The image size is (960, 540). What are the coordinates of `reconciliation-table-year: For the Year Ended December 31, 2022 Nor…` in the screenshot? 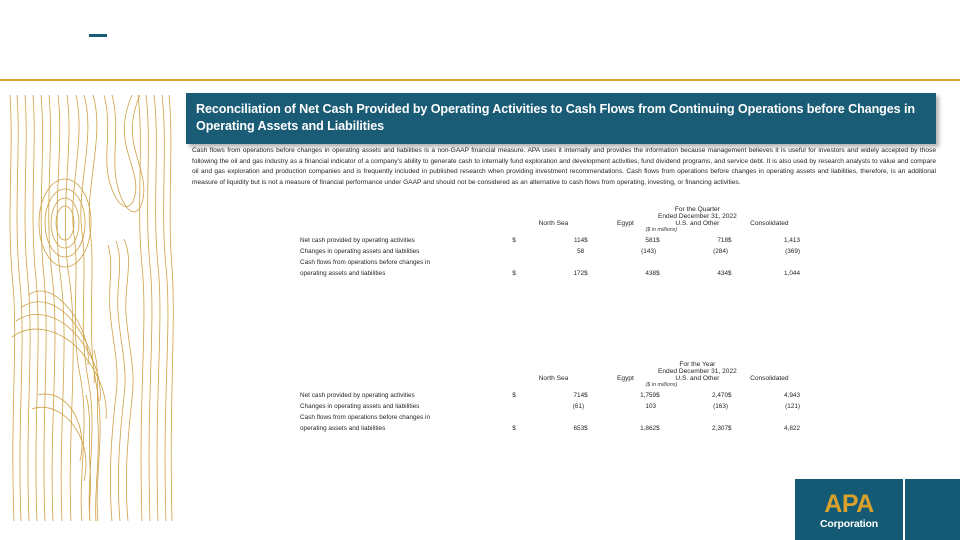 It's located at (550, 396).